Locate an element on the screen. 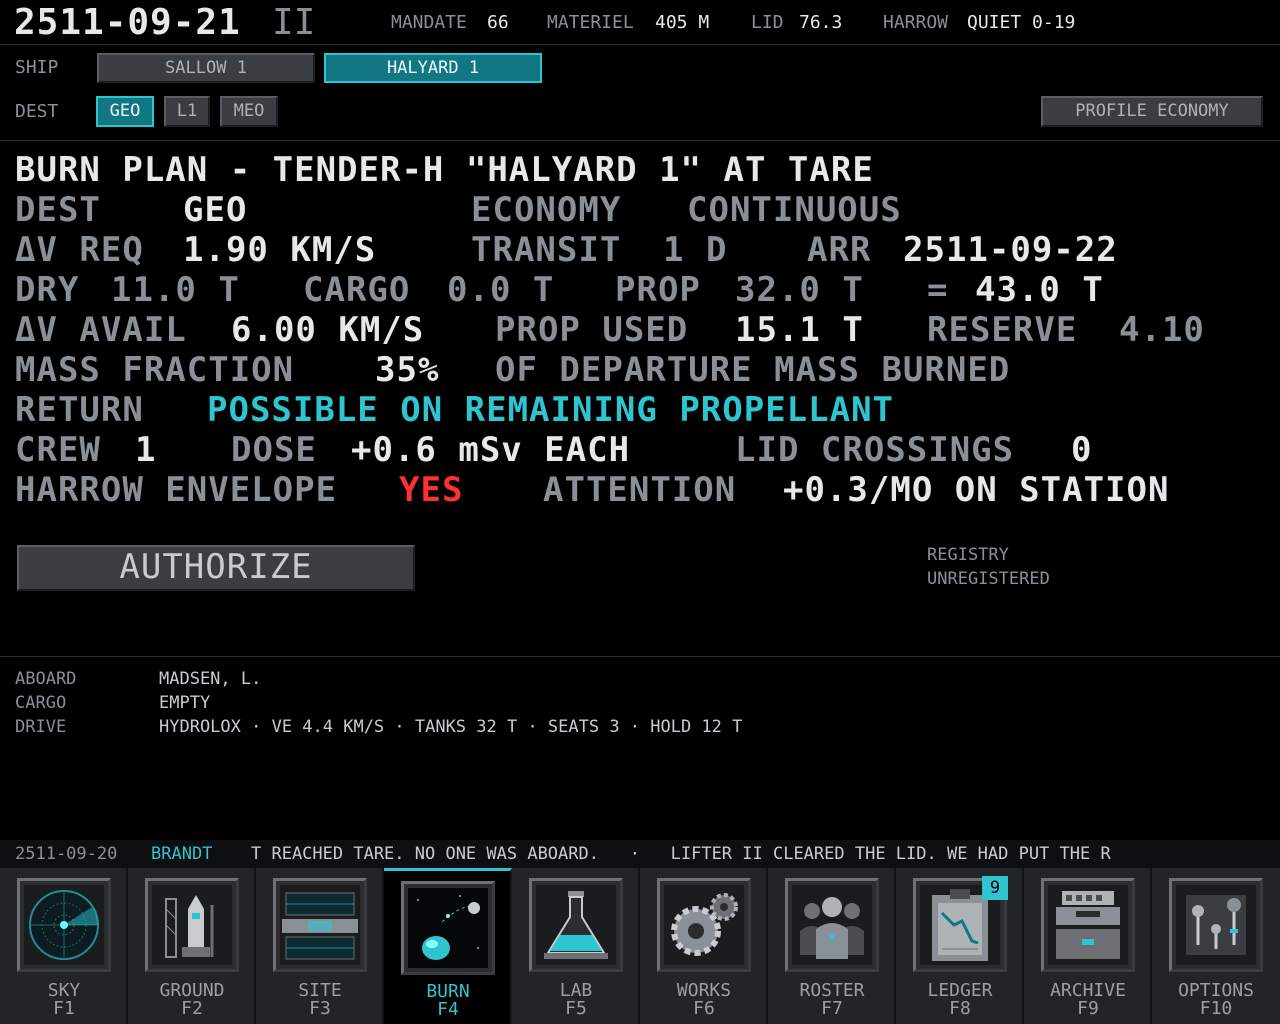  drive-label: DRIVE is located at coordinates (41, 727).